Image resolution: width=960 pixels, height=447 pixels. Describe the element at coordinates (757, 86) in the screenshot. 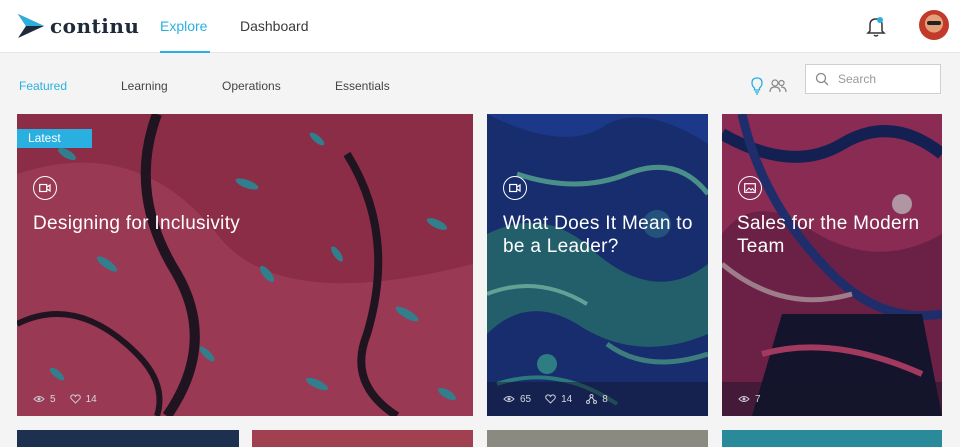

I see `lightbulb-icon` at that location.